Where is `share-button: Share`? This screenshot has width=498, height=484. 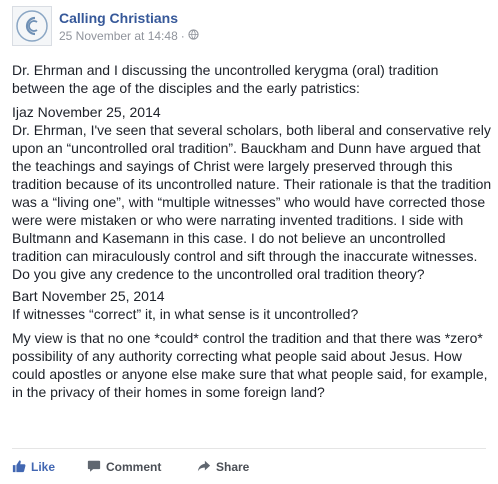 share-button: Share is located at coordinates (223, 467).